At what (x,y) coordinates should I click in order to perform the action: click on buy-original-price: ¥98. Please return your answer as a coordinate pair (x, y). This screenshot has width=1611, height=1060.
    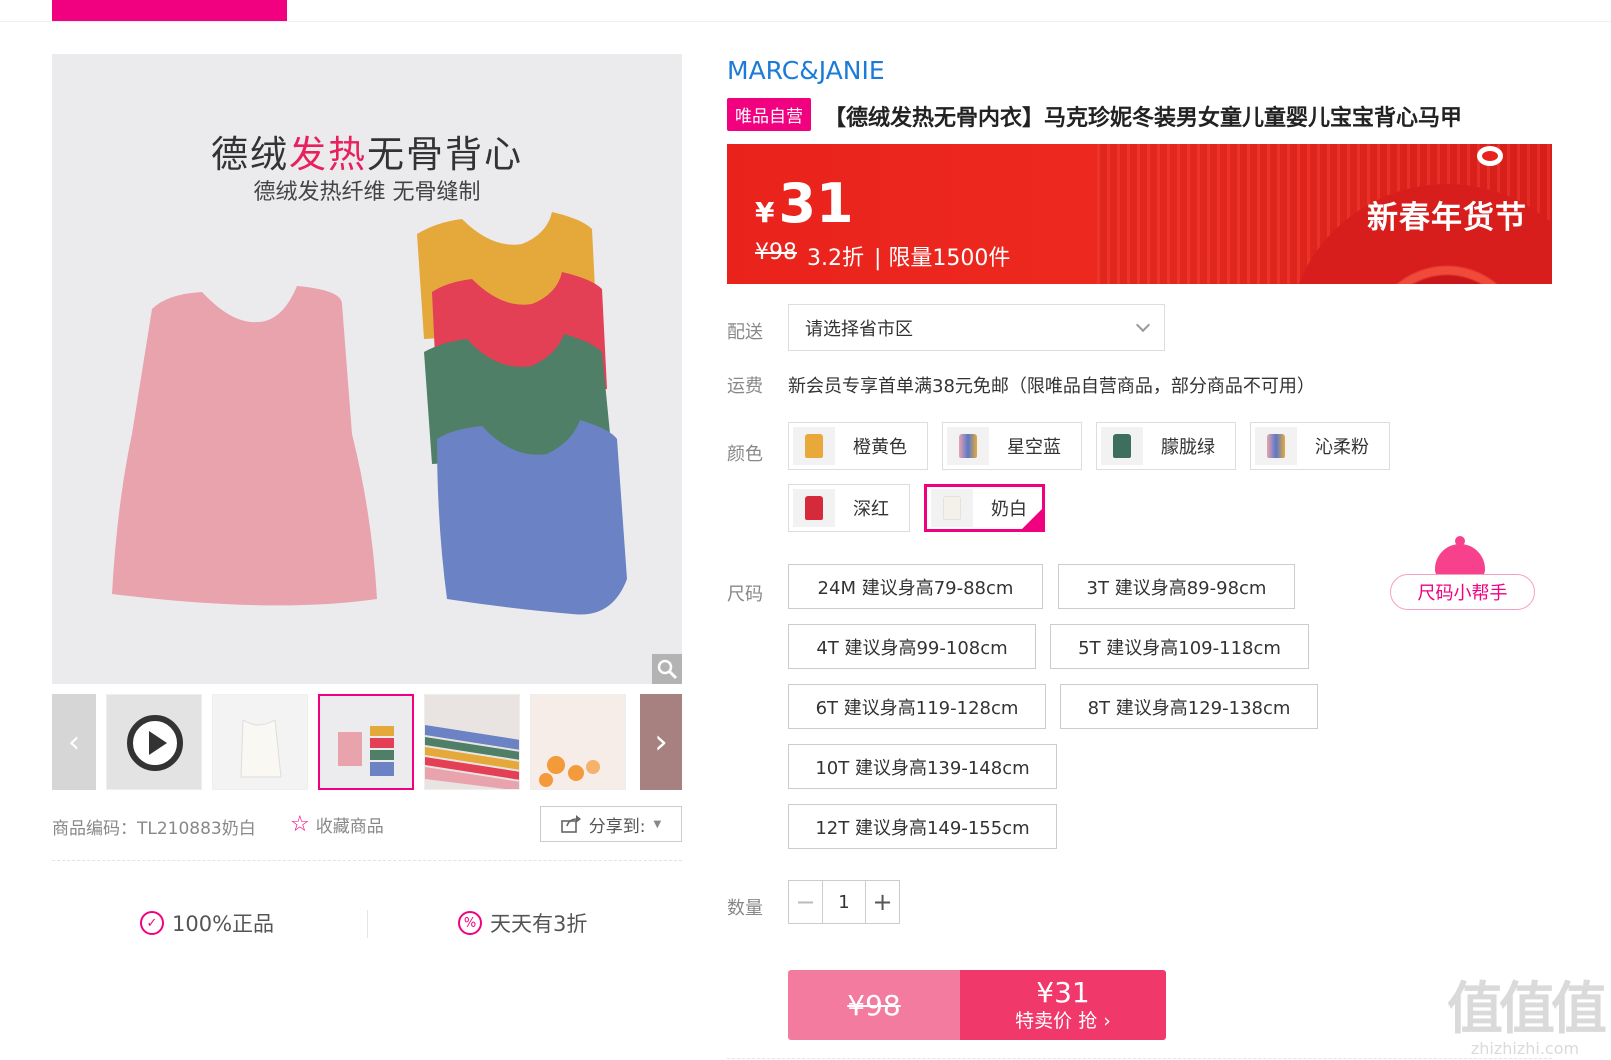
    Looking at the image, I should click on (874, 1005).